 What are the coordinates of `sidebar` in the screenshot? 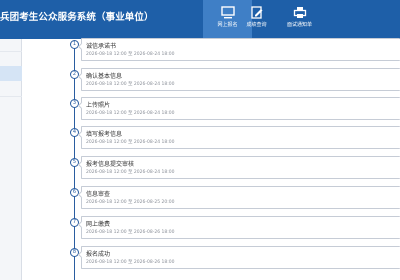 It's located at (11, 159).